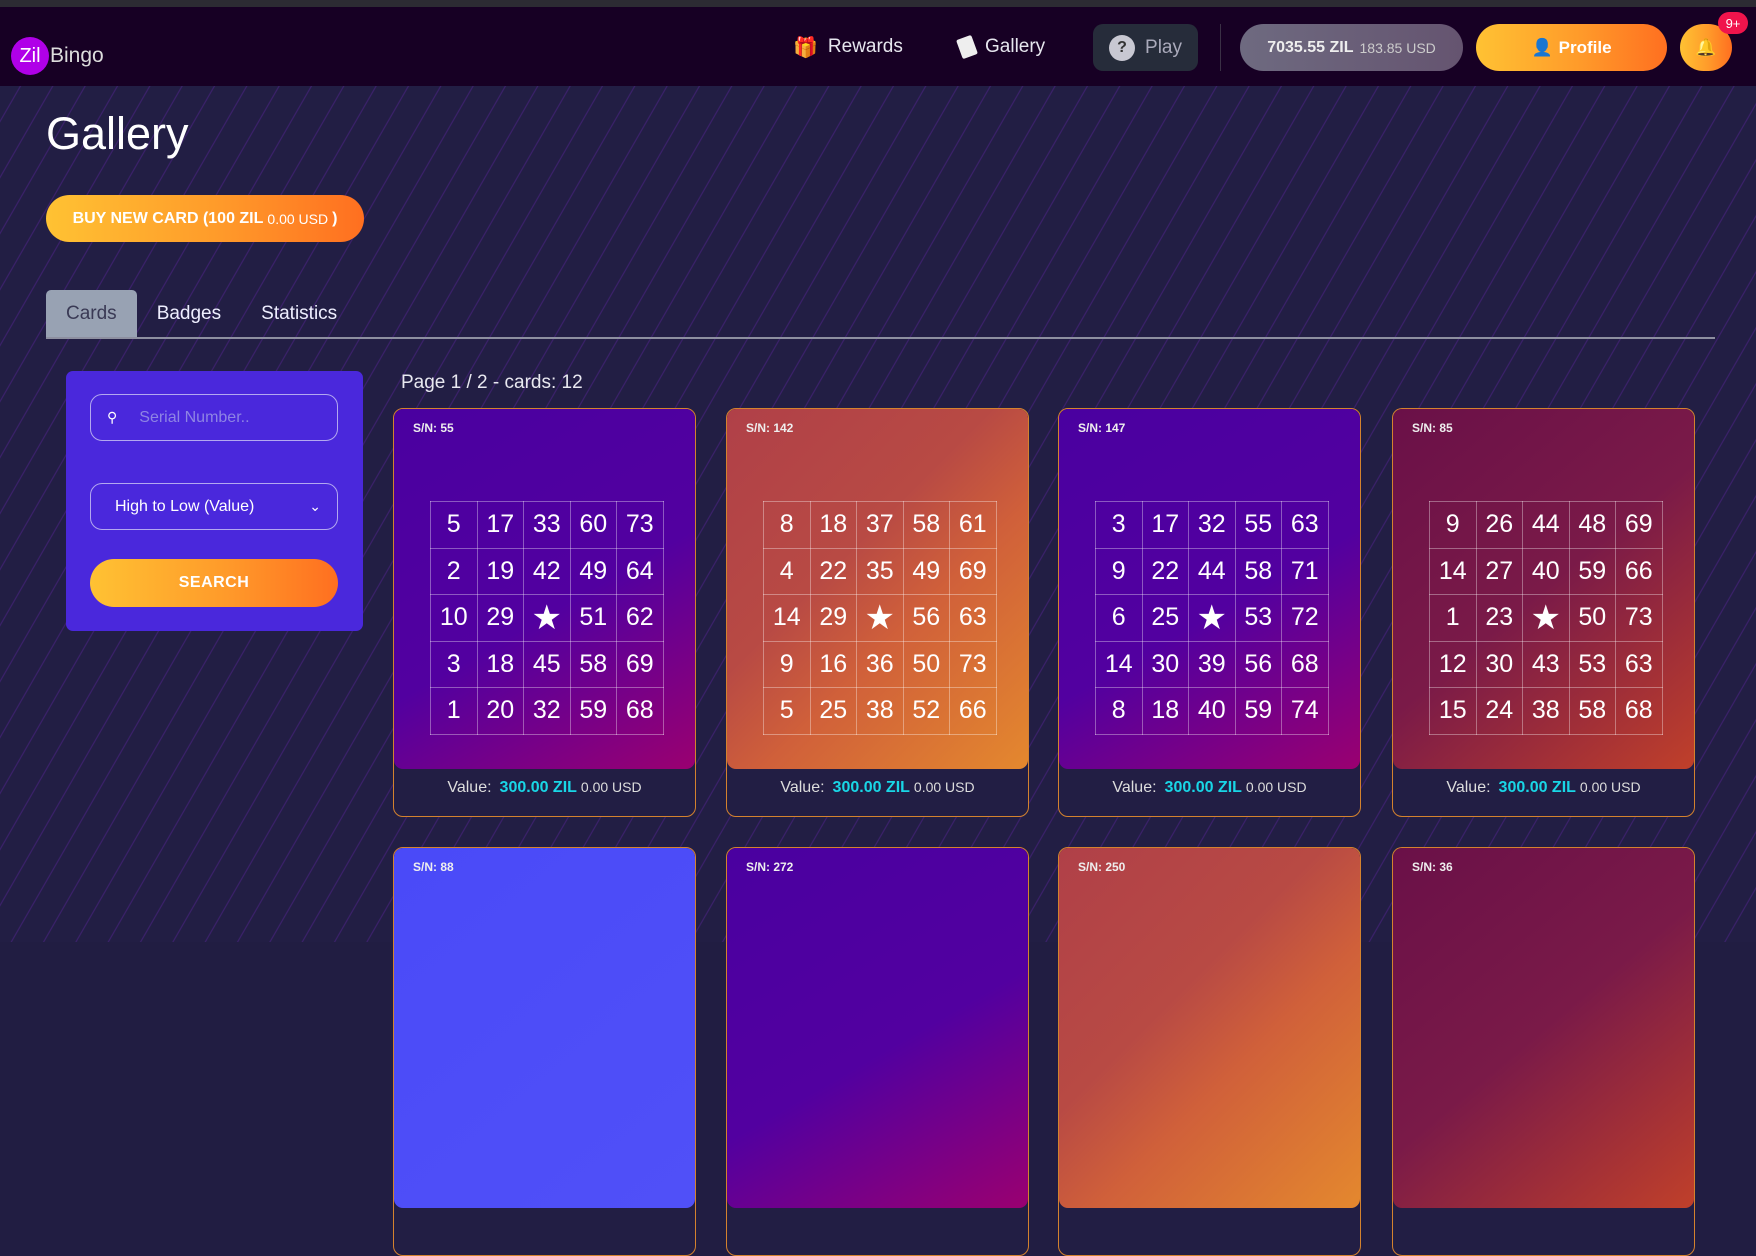 The image size is (1756, 1256). What do you see at coordinates (1499, 618) in the screenshot?
I see `grid-number: 23` at bounding box center [1499, 618].